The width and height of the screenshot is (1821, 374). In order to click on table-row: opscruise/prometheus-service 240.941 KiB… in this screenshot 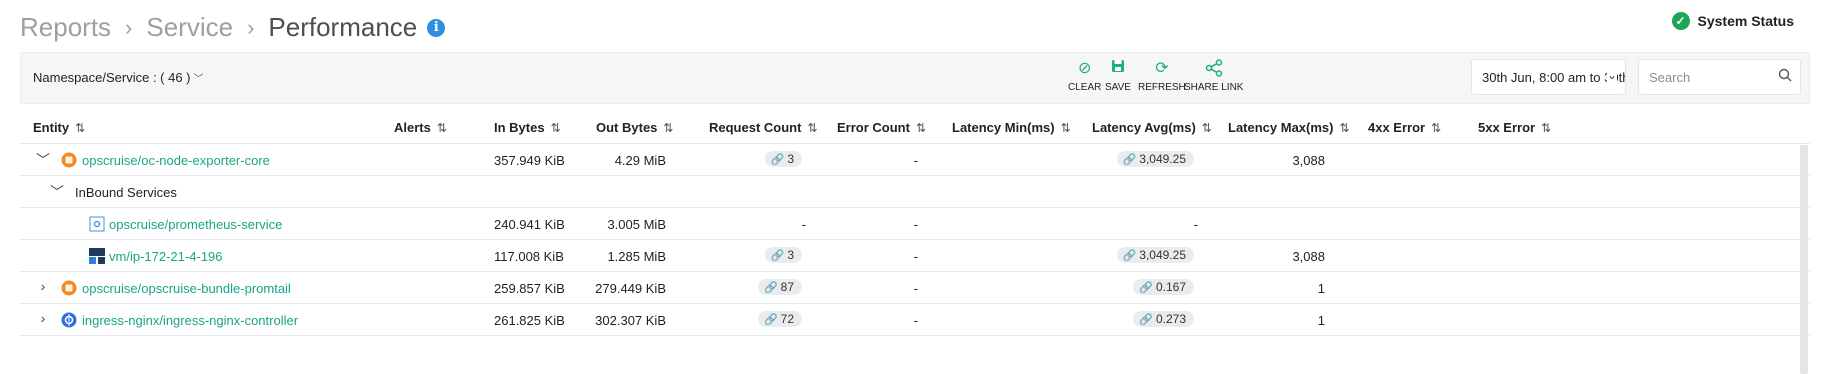, I will do `click(915, 224)`.